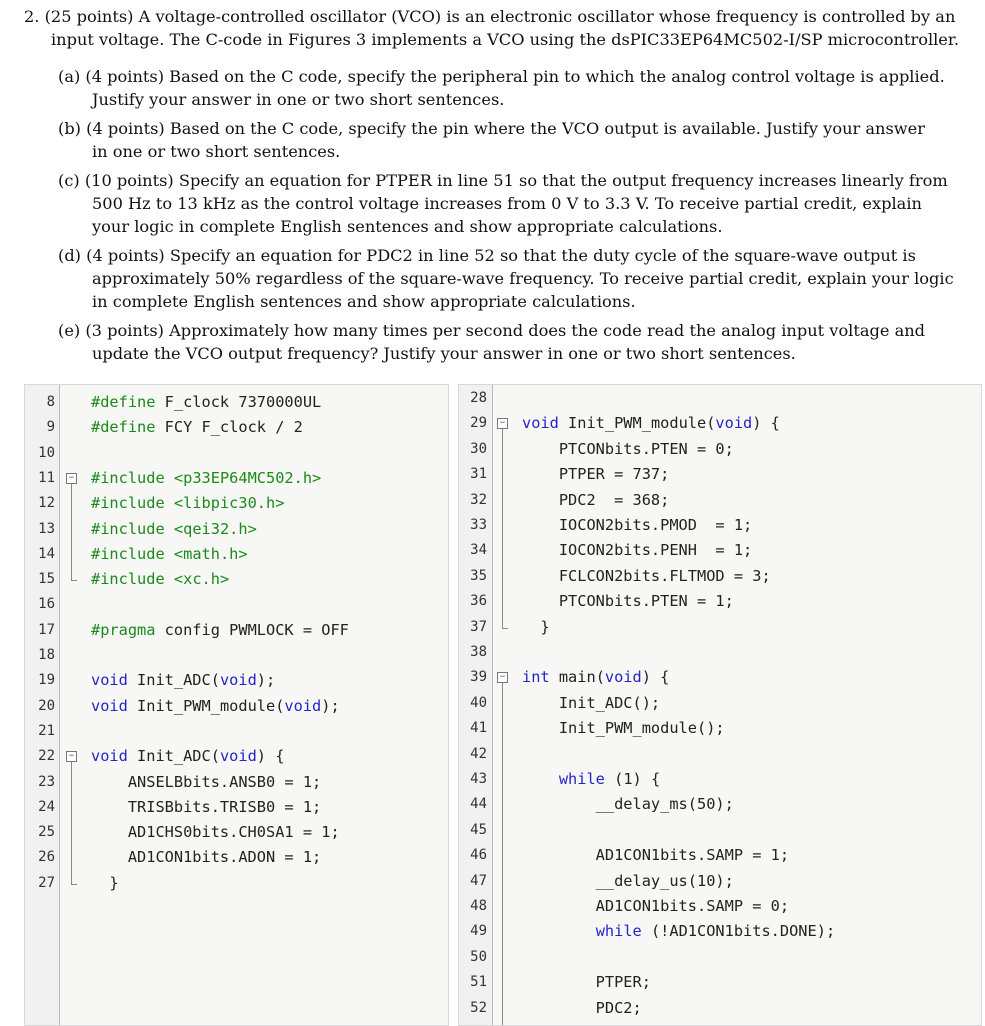  What do you see at coordinates (197, 427) in the screenshot?
I see `code-line: #define FCY F_clock / 2` at bounding box center [197, 427].